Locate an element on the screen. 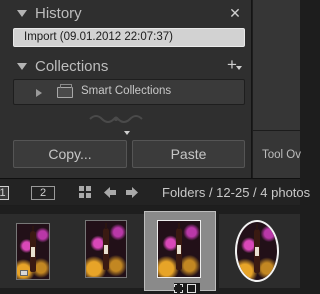 This screenshot has width=320, height=294. expand-arrow-icon is located at coordinates (39, 93).